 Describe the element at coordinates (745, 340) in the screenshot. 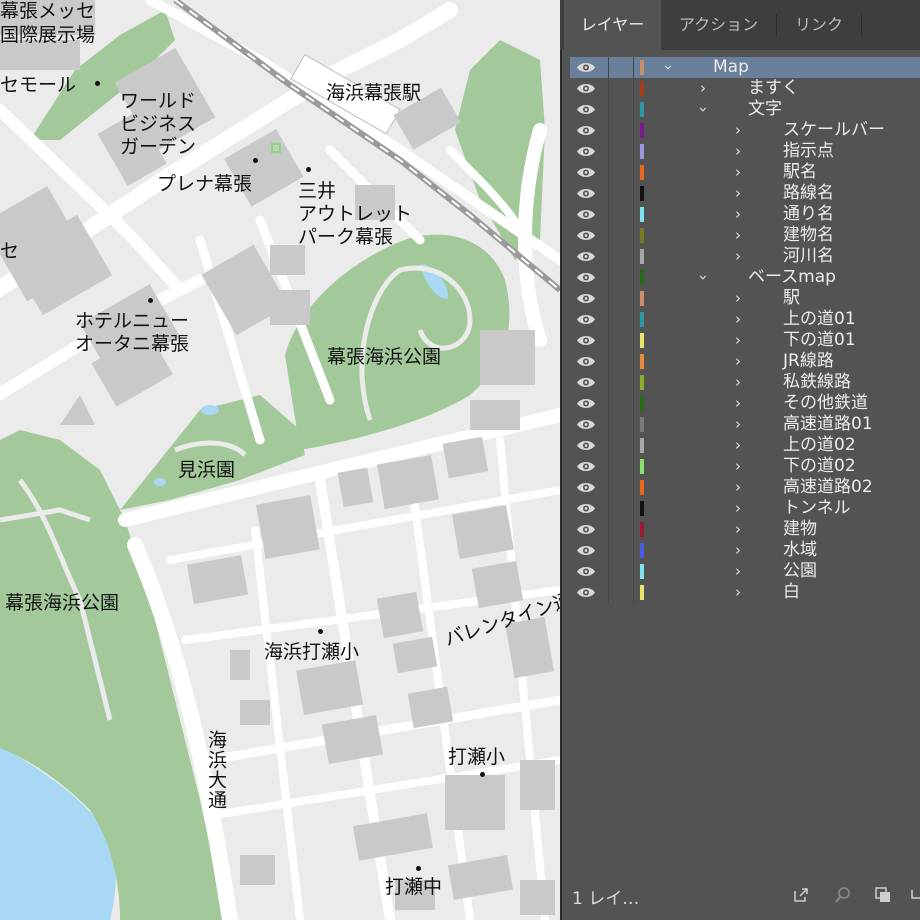

I see `layer-row: › 下の道01` at that location.